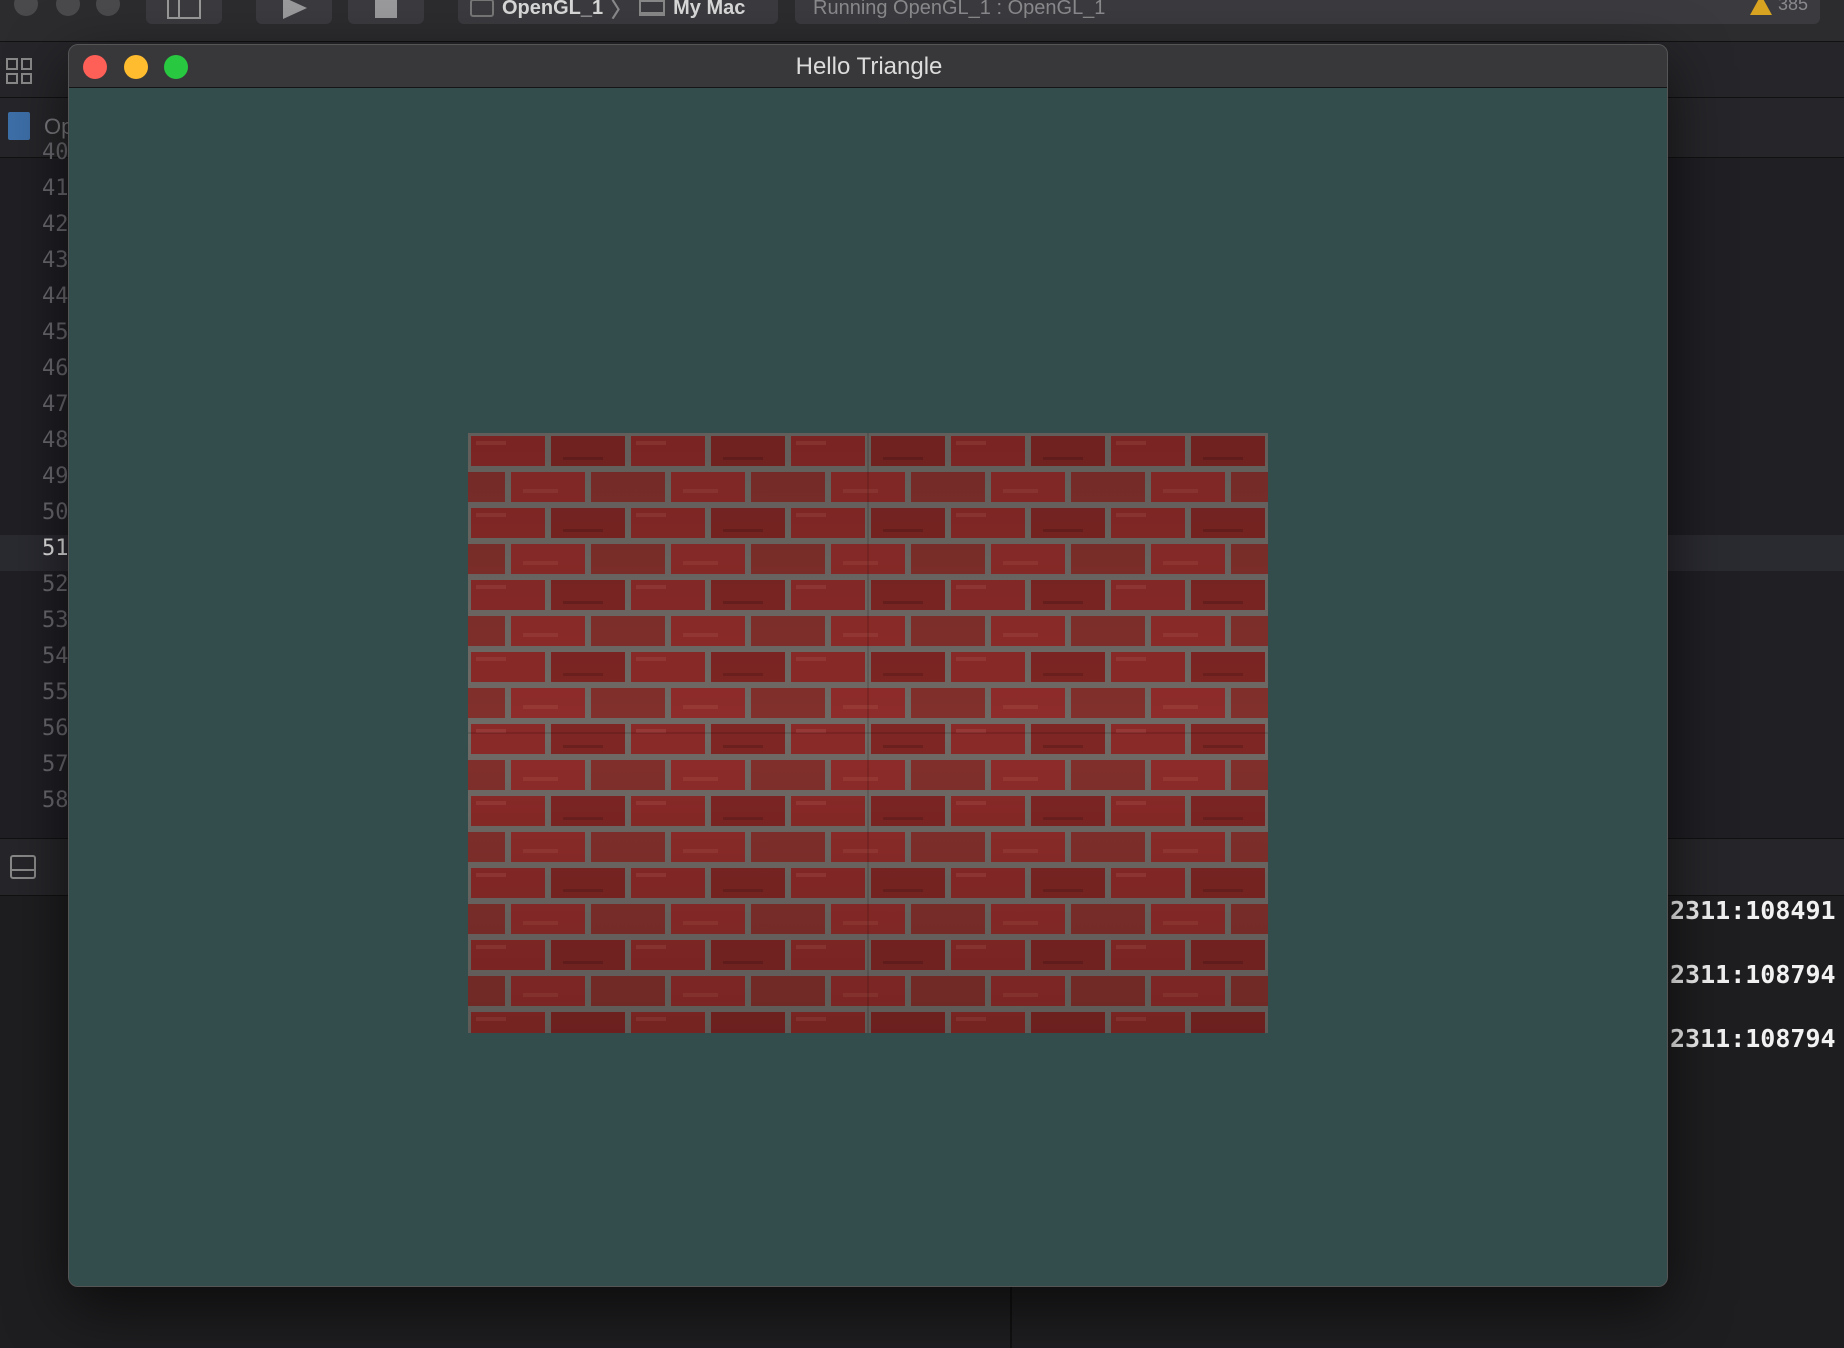  Describe the element at coordinates (1753, 910) in the screenshot. I see `console-line: 2311:108491` at that location.